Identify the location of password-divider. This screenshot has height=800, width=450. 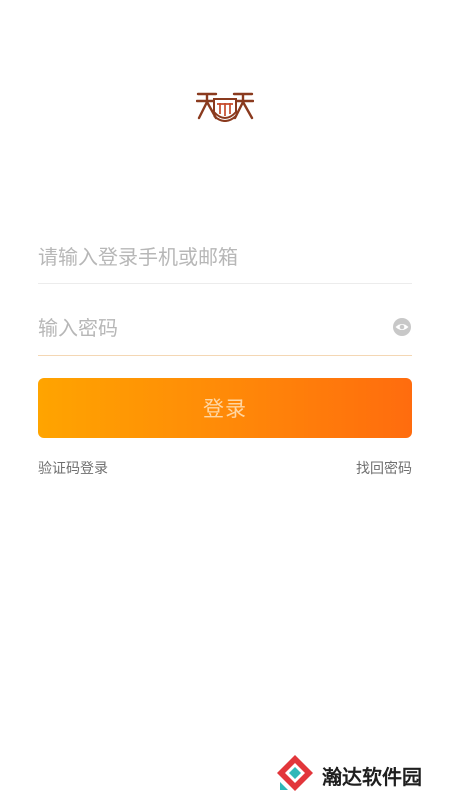
(225, 355).